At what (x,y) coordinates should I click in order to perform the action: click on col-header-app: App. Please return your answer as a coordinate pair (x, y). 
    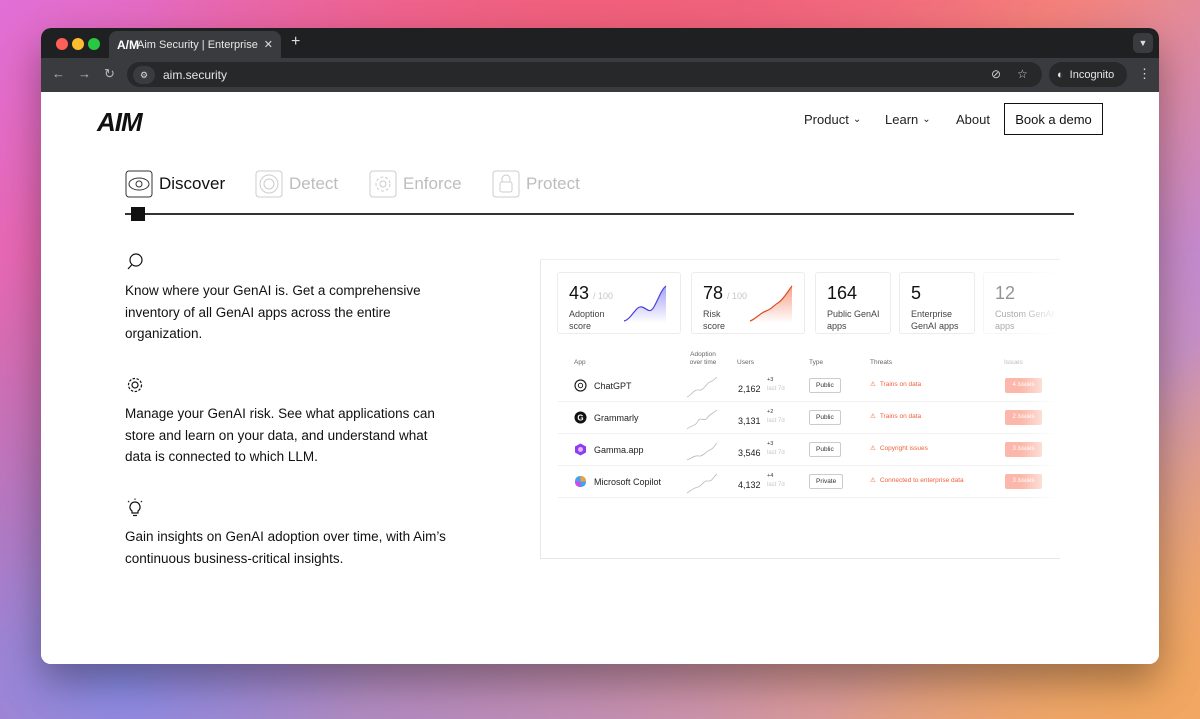
    Looking at the image, I should click on (580, 362).